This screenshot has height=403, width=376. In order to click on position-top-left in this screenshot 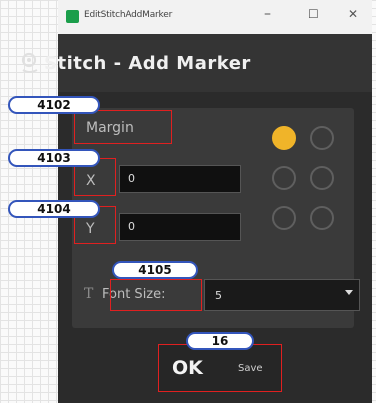, I will do `click(284, 138)`.